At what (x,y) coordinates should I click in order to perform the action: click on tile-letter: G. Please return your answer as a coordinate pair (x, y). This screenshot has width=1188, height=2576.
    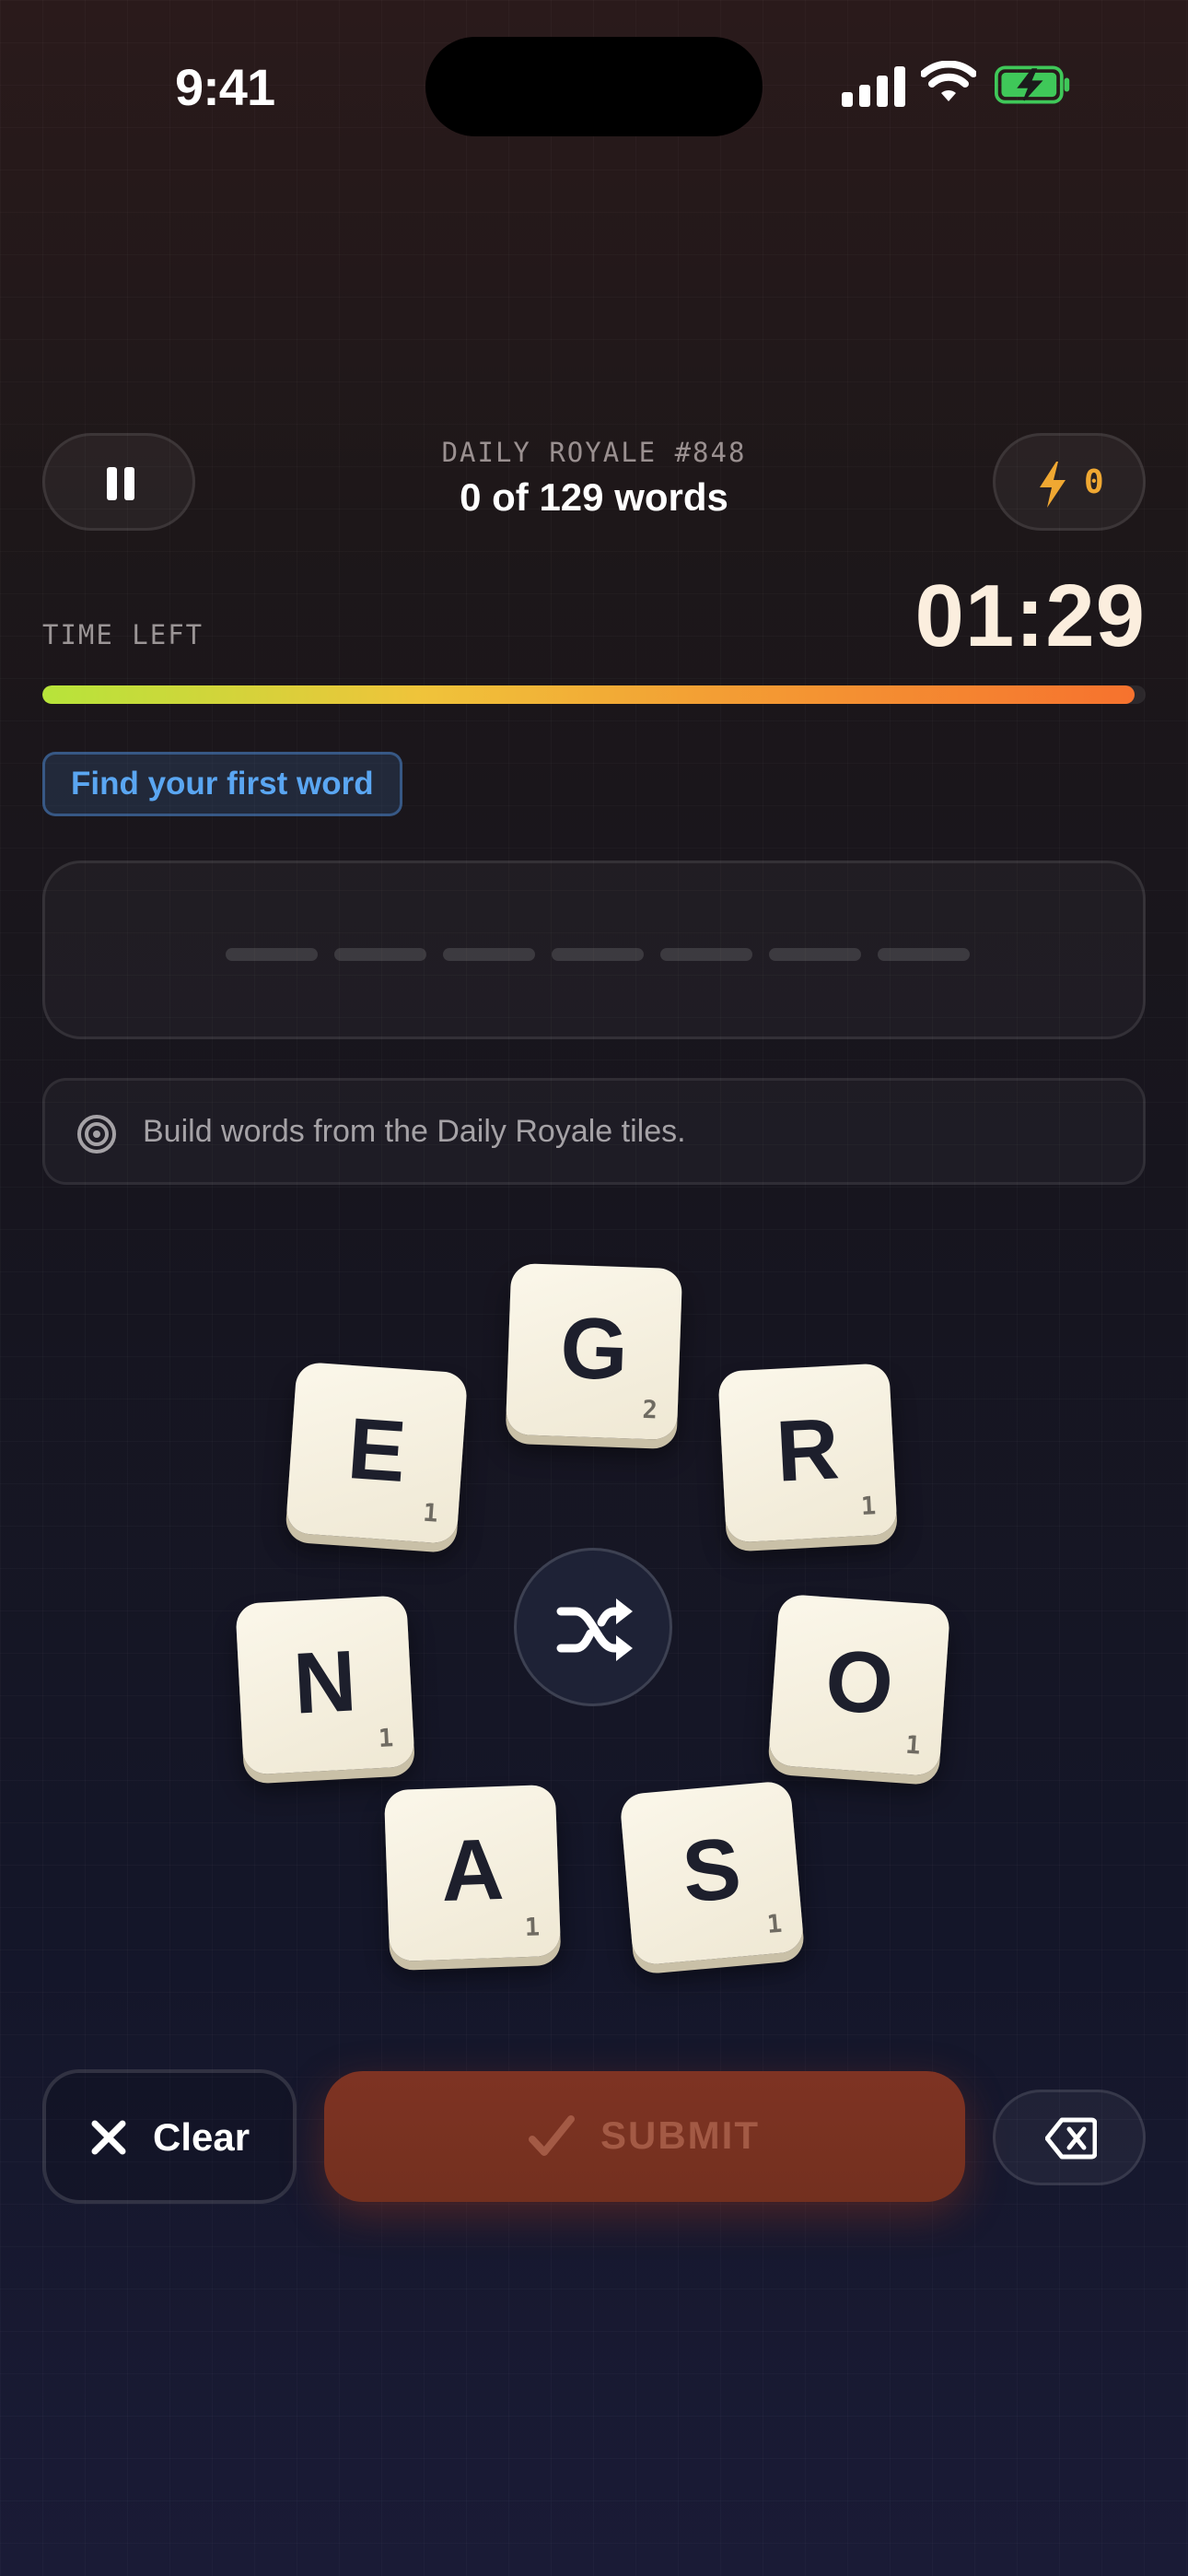
    Looking at the image, I should click on (594, 1348).